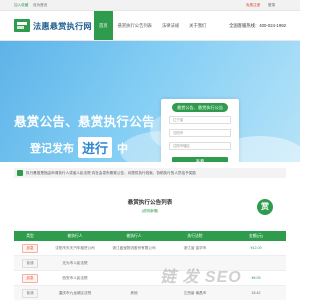  What do you see at coordinates (134, 292) in the screenshot?
I see `row-subject: 其他` at bounding box center [134, 292].